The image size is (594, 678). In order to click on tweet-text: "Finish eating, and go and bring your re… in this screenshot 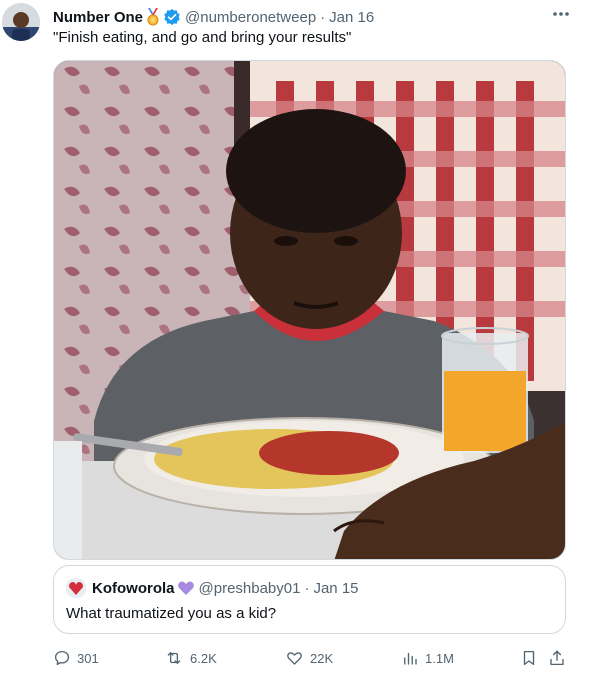, I will do `click(202, 37)`.